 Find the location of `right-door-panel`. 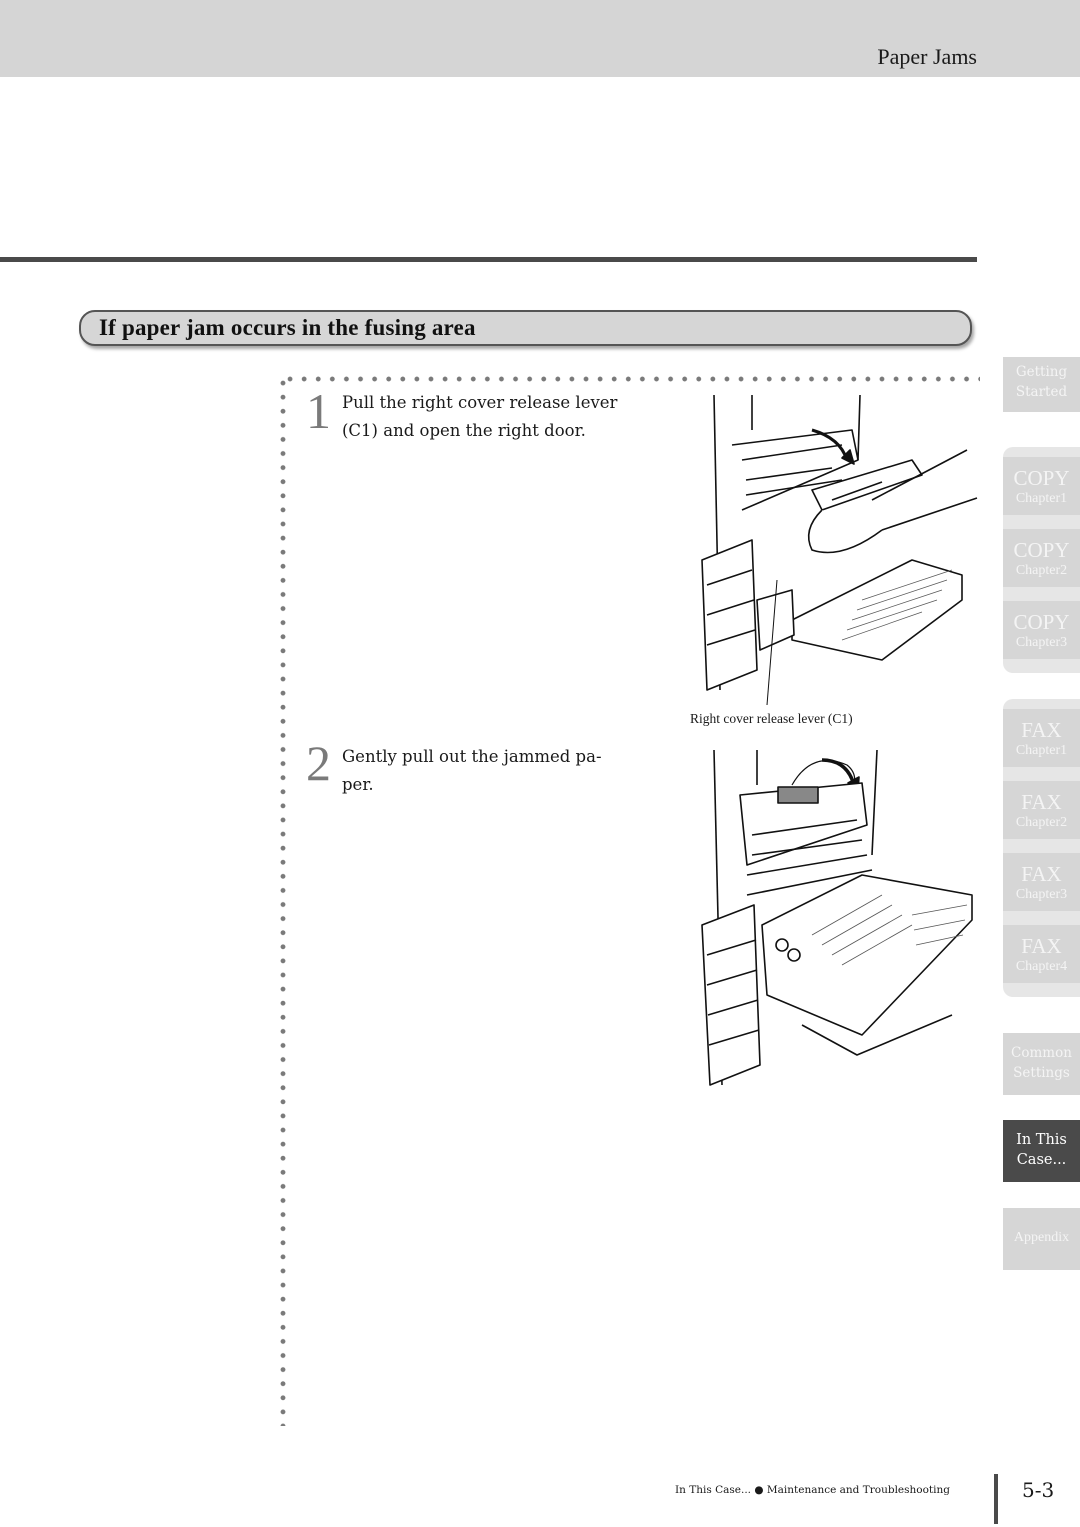

right-door-panel is located at coordinates (867, 485).